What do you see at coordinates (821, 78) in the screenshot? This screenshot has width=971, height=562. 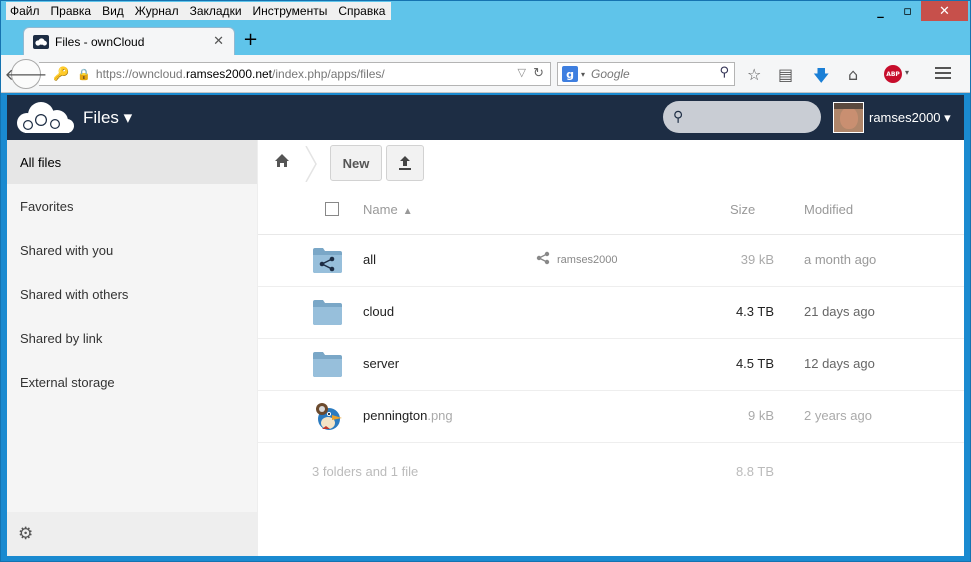 I see `downloads-icon: 🡇` at bounding box center [821, 78].